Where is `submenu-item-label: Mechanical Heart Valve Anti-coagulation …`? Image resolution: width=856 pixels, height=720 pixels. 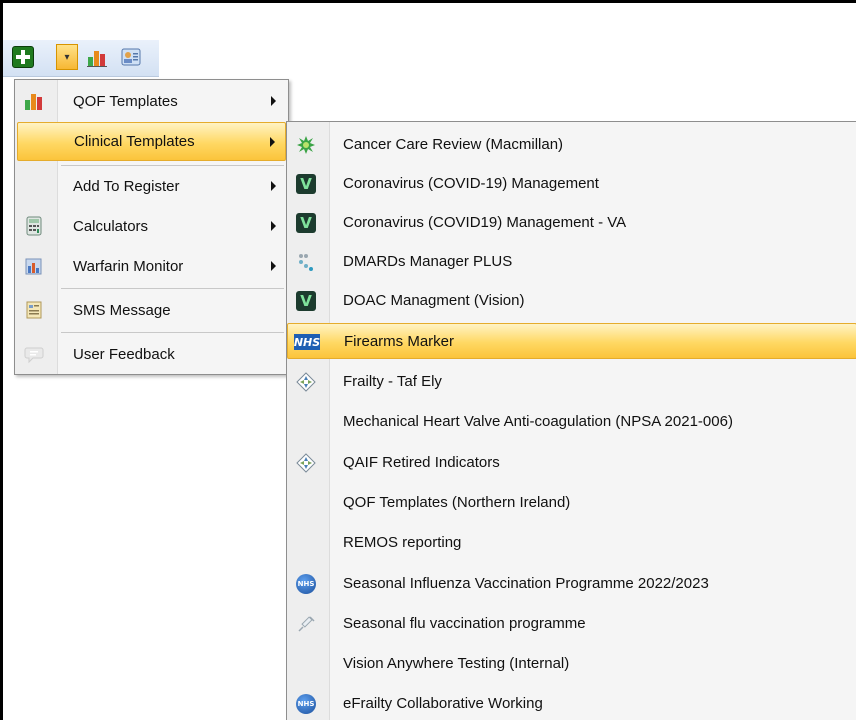
submenu-item-label: Mechanical Heart Valve Anti-coagulation … is located at coordinates (538, 421).